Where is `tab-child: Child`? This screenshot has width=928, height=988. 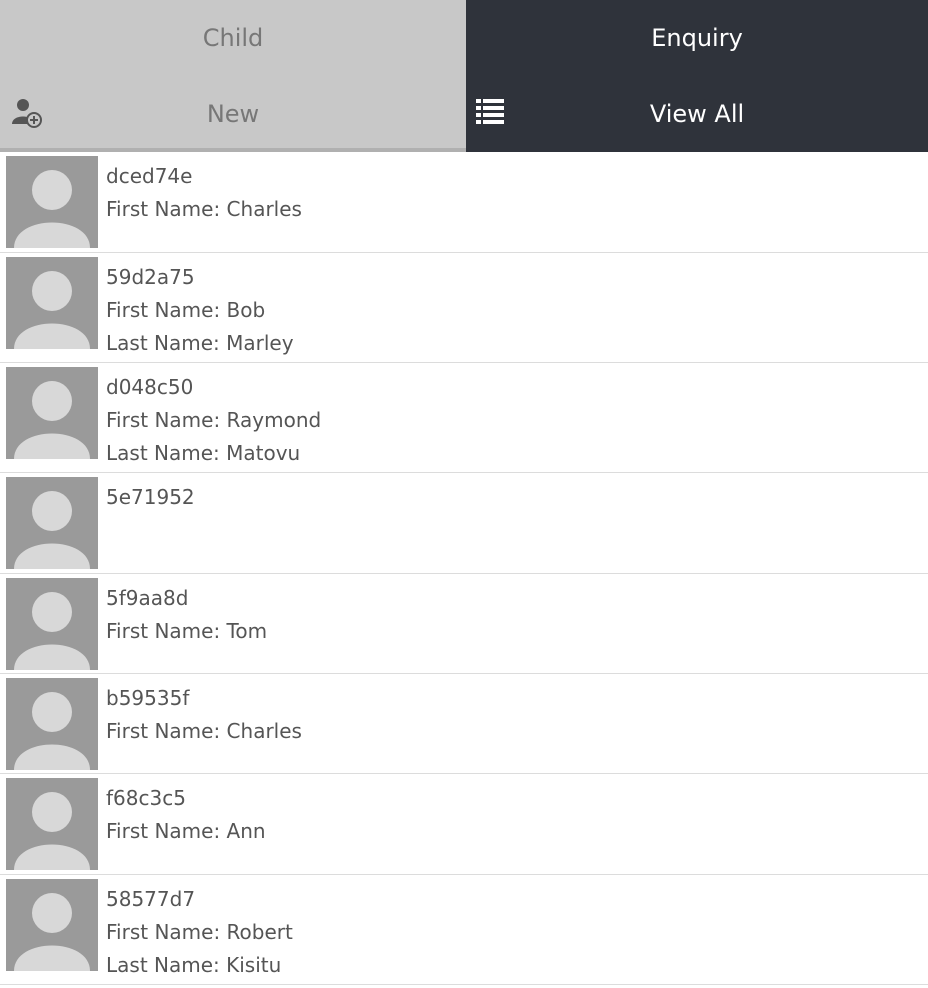 tab-child: Child is located at coordinates (233, 38).